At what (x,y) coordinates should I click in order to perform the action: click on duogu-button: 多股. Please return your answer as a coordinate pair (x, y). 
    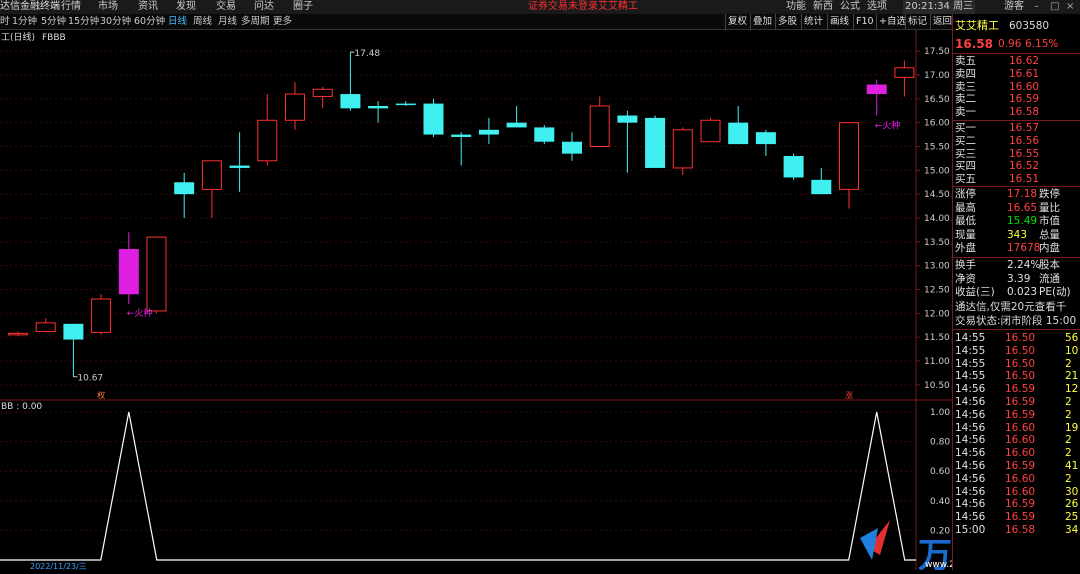
    Looking at the image, I should click on (787, 22).